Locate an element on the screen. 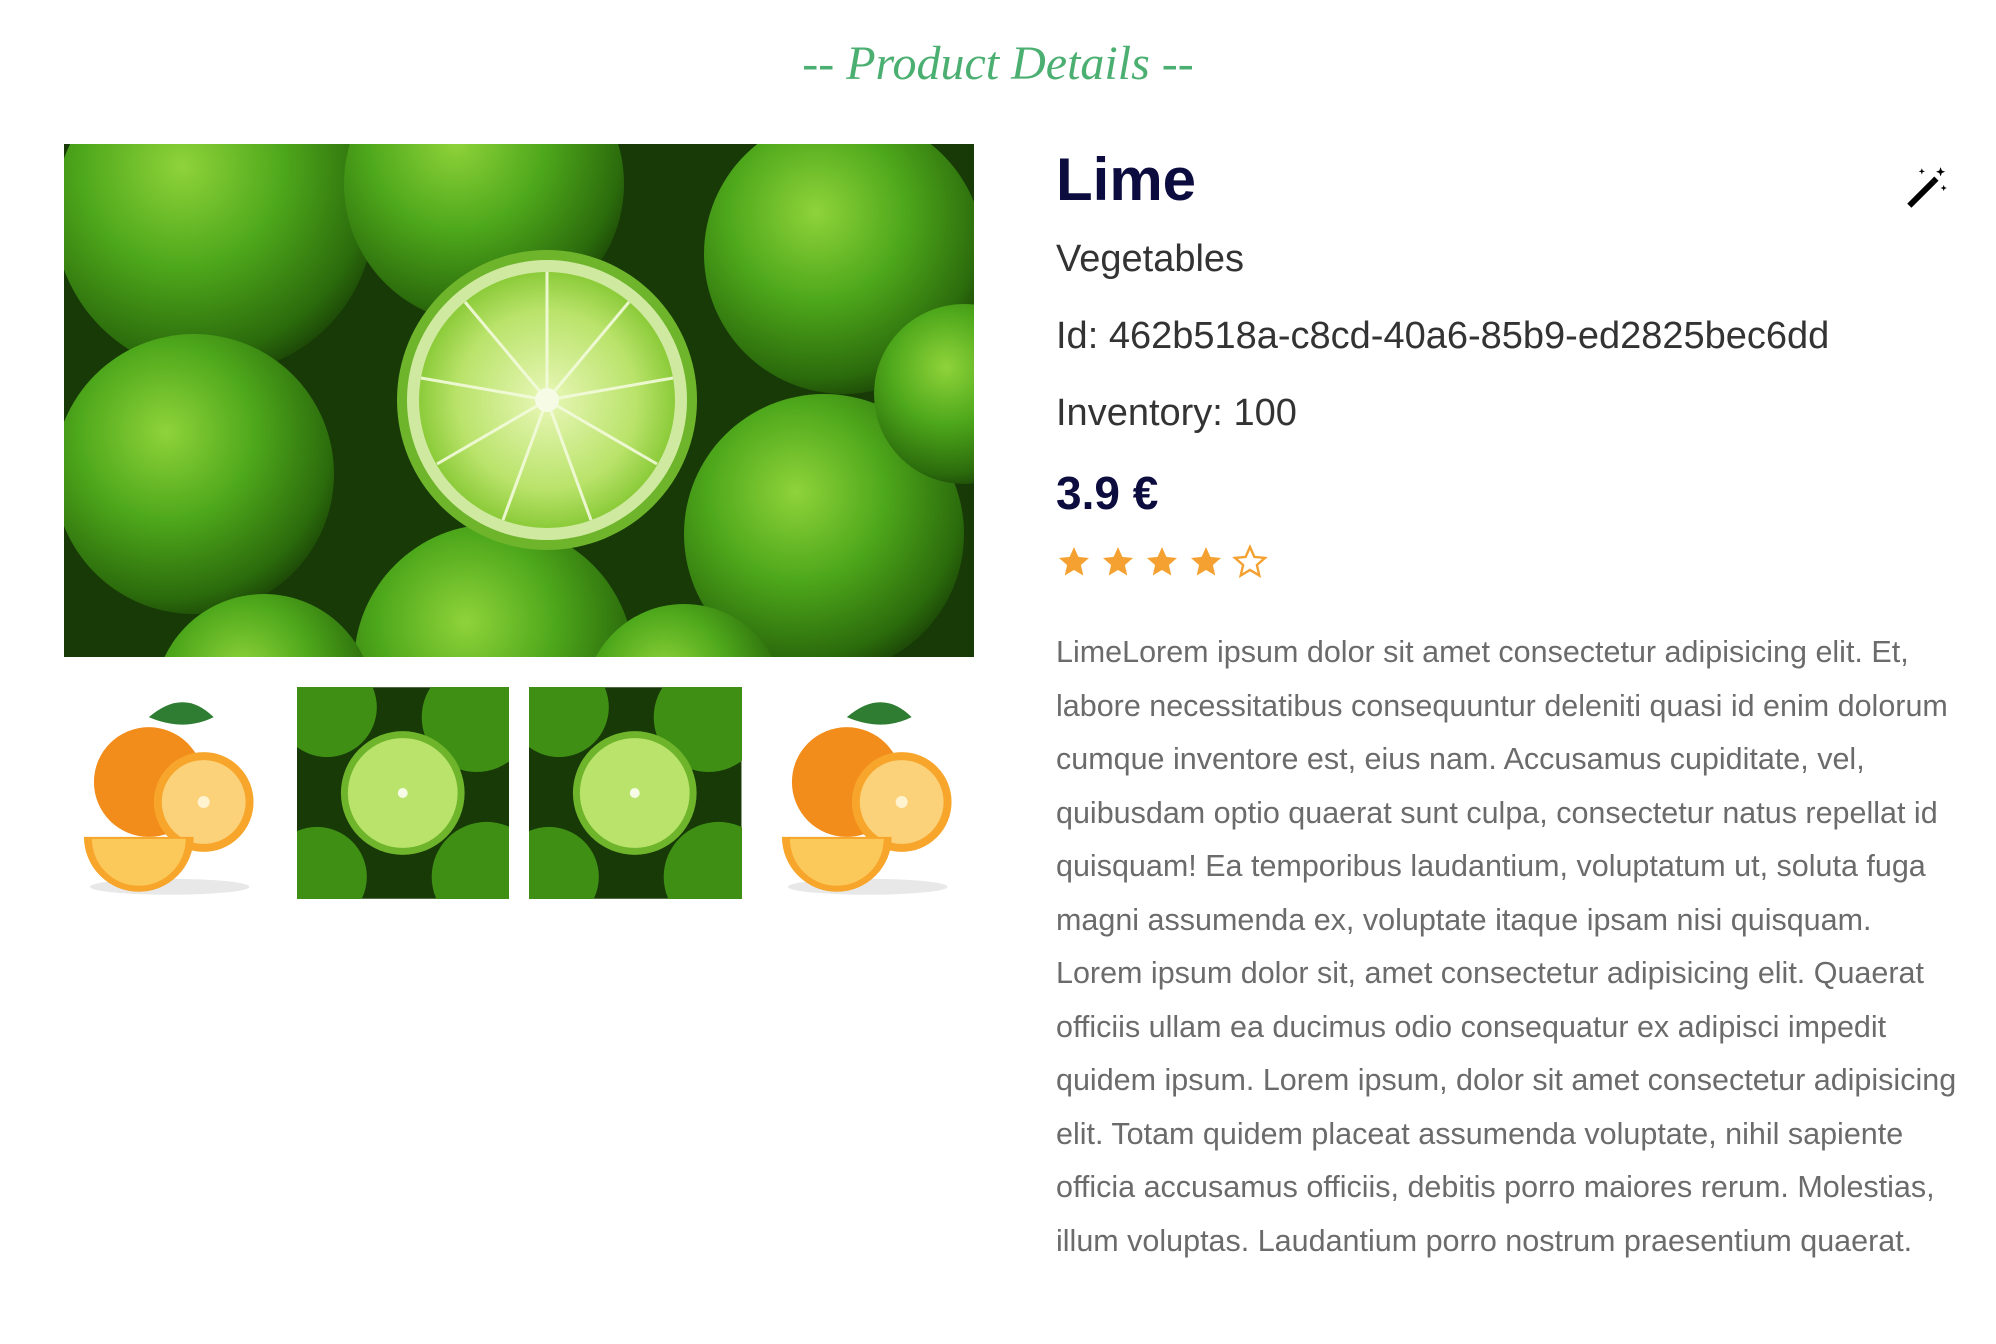  page-title: -- Product Details -- is located at coordinates (998, 63).